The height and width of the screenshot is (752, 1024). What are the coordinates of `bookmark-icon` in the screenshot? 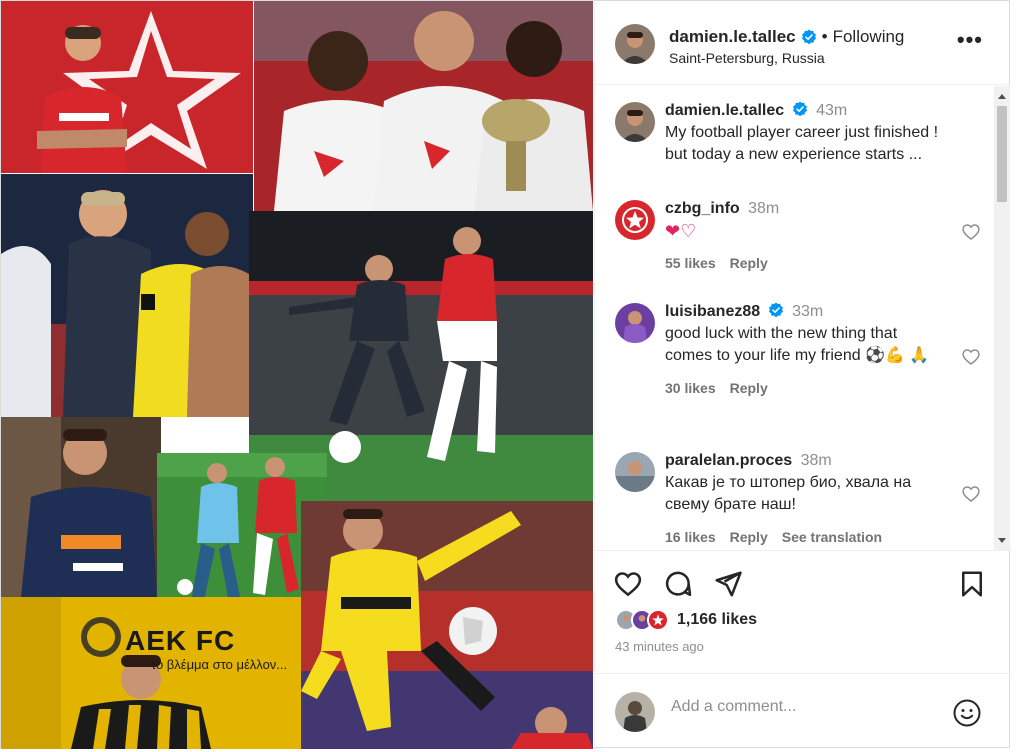 It's located at (972, 584).